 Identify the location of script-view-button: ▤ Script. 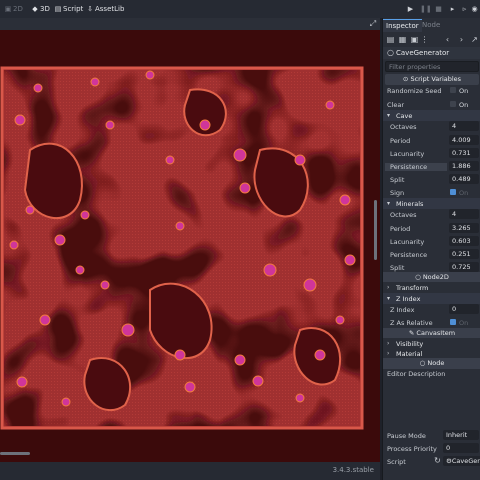
(69, 9).